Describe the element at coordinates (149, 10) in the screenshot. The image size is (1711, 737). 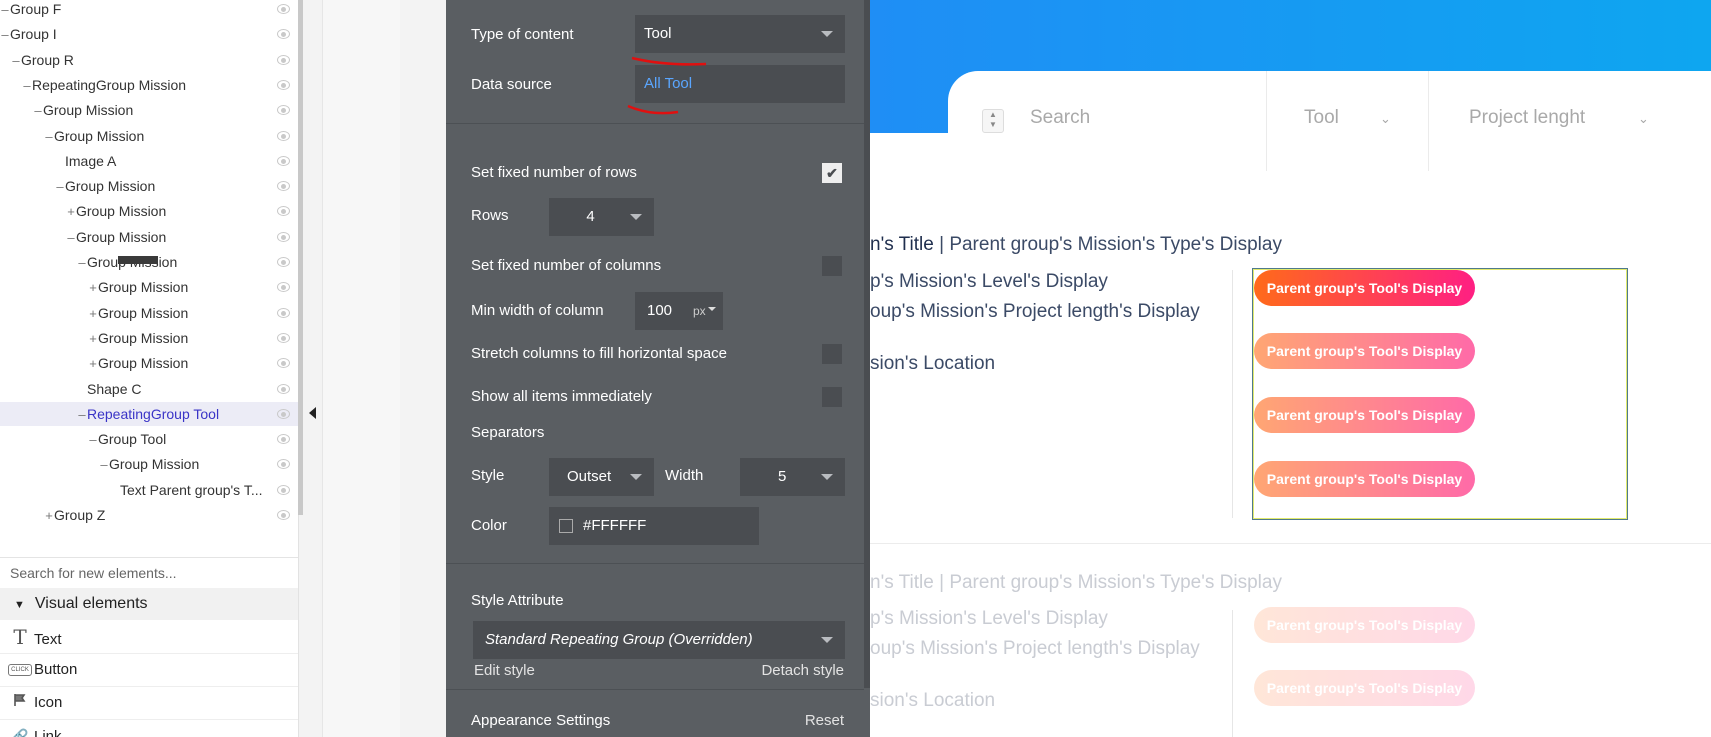
I see `tree-item: –Group F` at that location.